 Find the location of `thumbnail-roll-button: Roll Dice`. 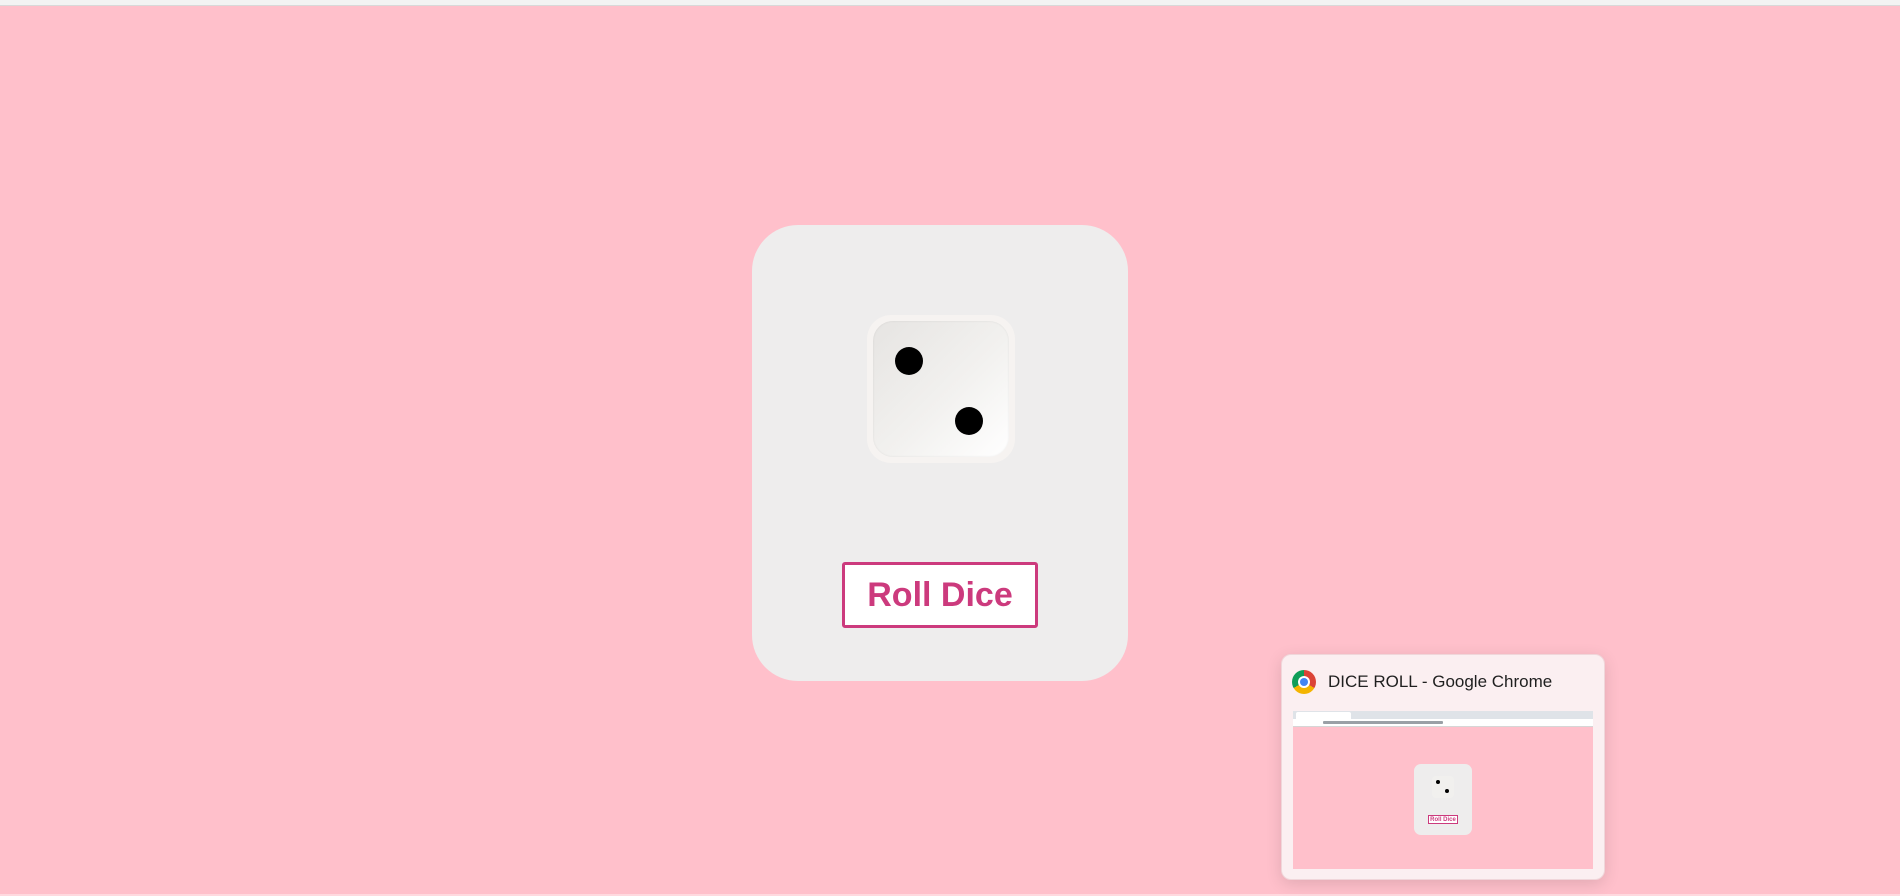

thumbnail-roll-button: Roll Dice is located at coordinates (1443, 819).